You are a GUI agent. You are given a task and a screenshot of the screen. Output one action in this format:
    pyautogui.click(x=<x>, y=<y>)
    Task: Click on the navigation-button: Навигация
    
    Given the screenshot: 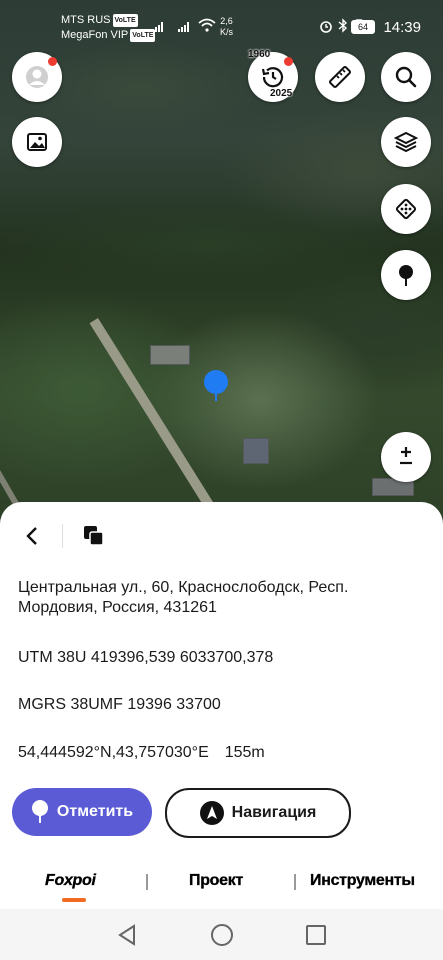 What is the action you would take?
    pyautogui.click(x=258, y=813)
    